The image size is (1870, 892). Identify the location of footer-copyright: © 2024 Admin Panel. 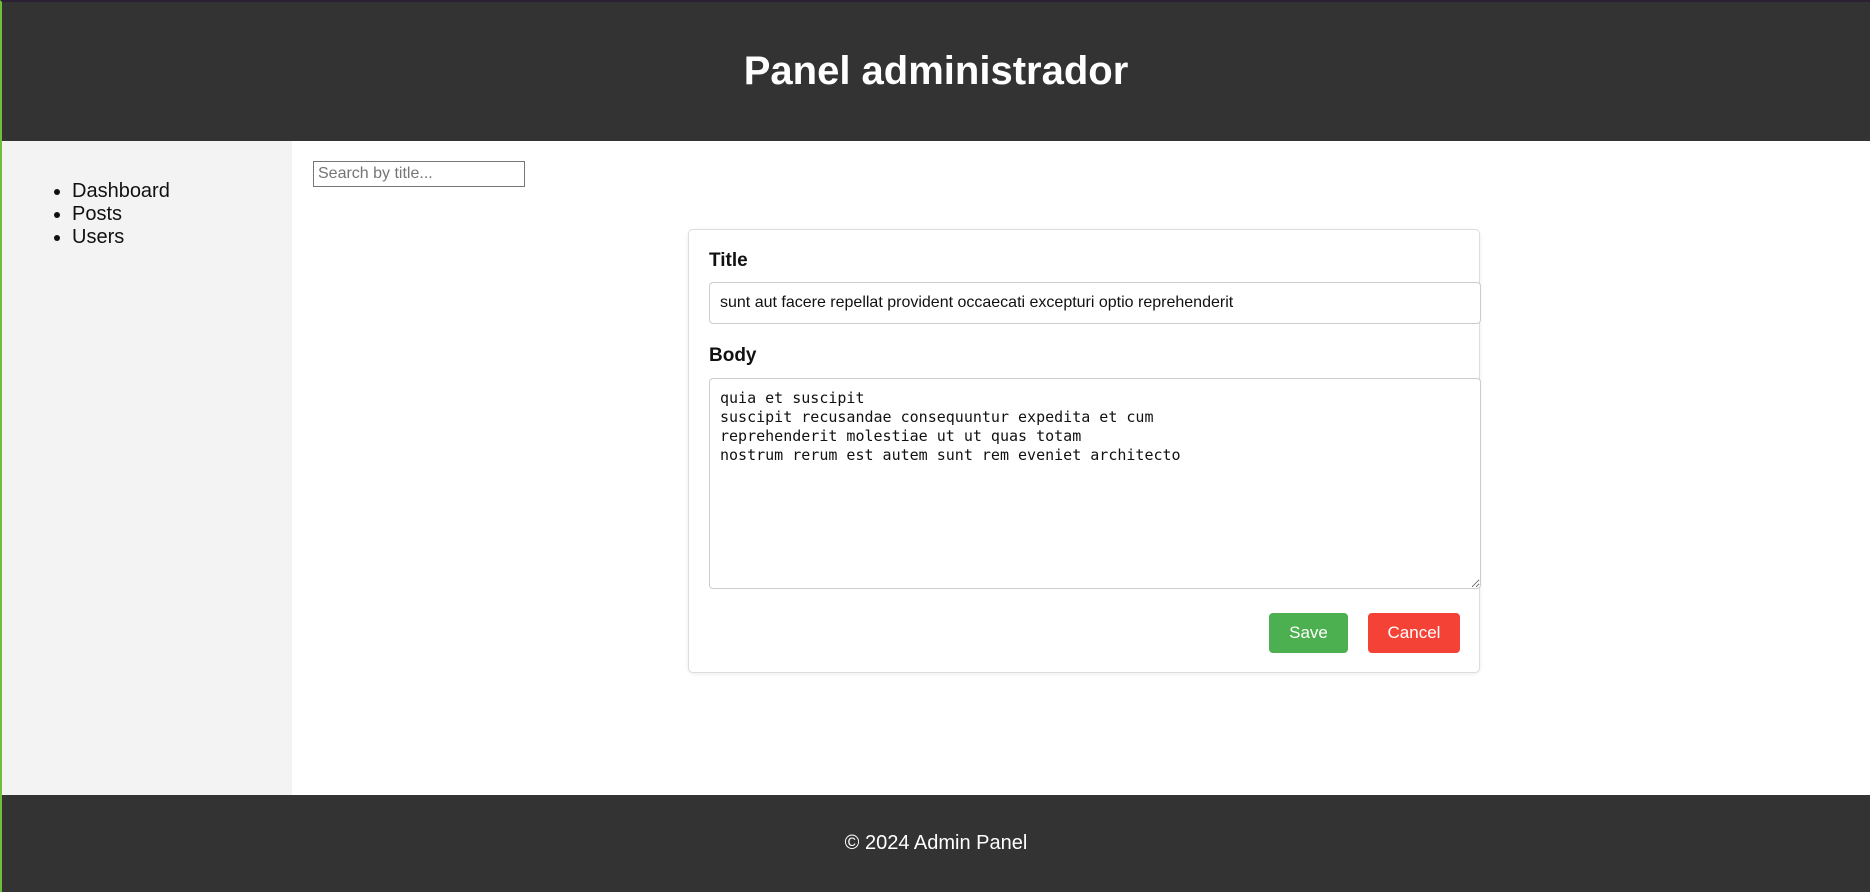
(936, 843).